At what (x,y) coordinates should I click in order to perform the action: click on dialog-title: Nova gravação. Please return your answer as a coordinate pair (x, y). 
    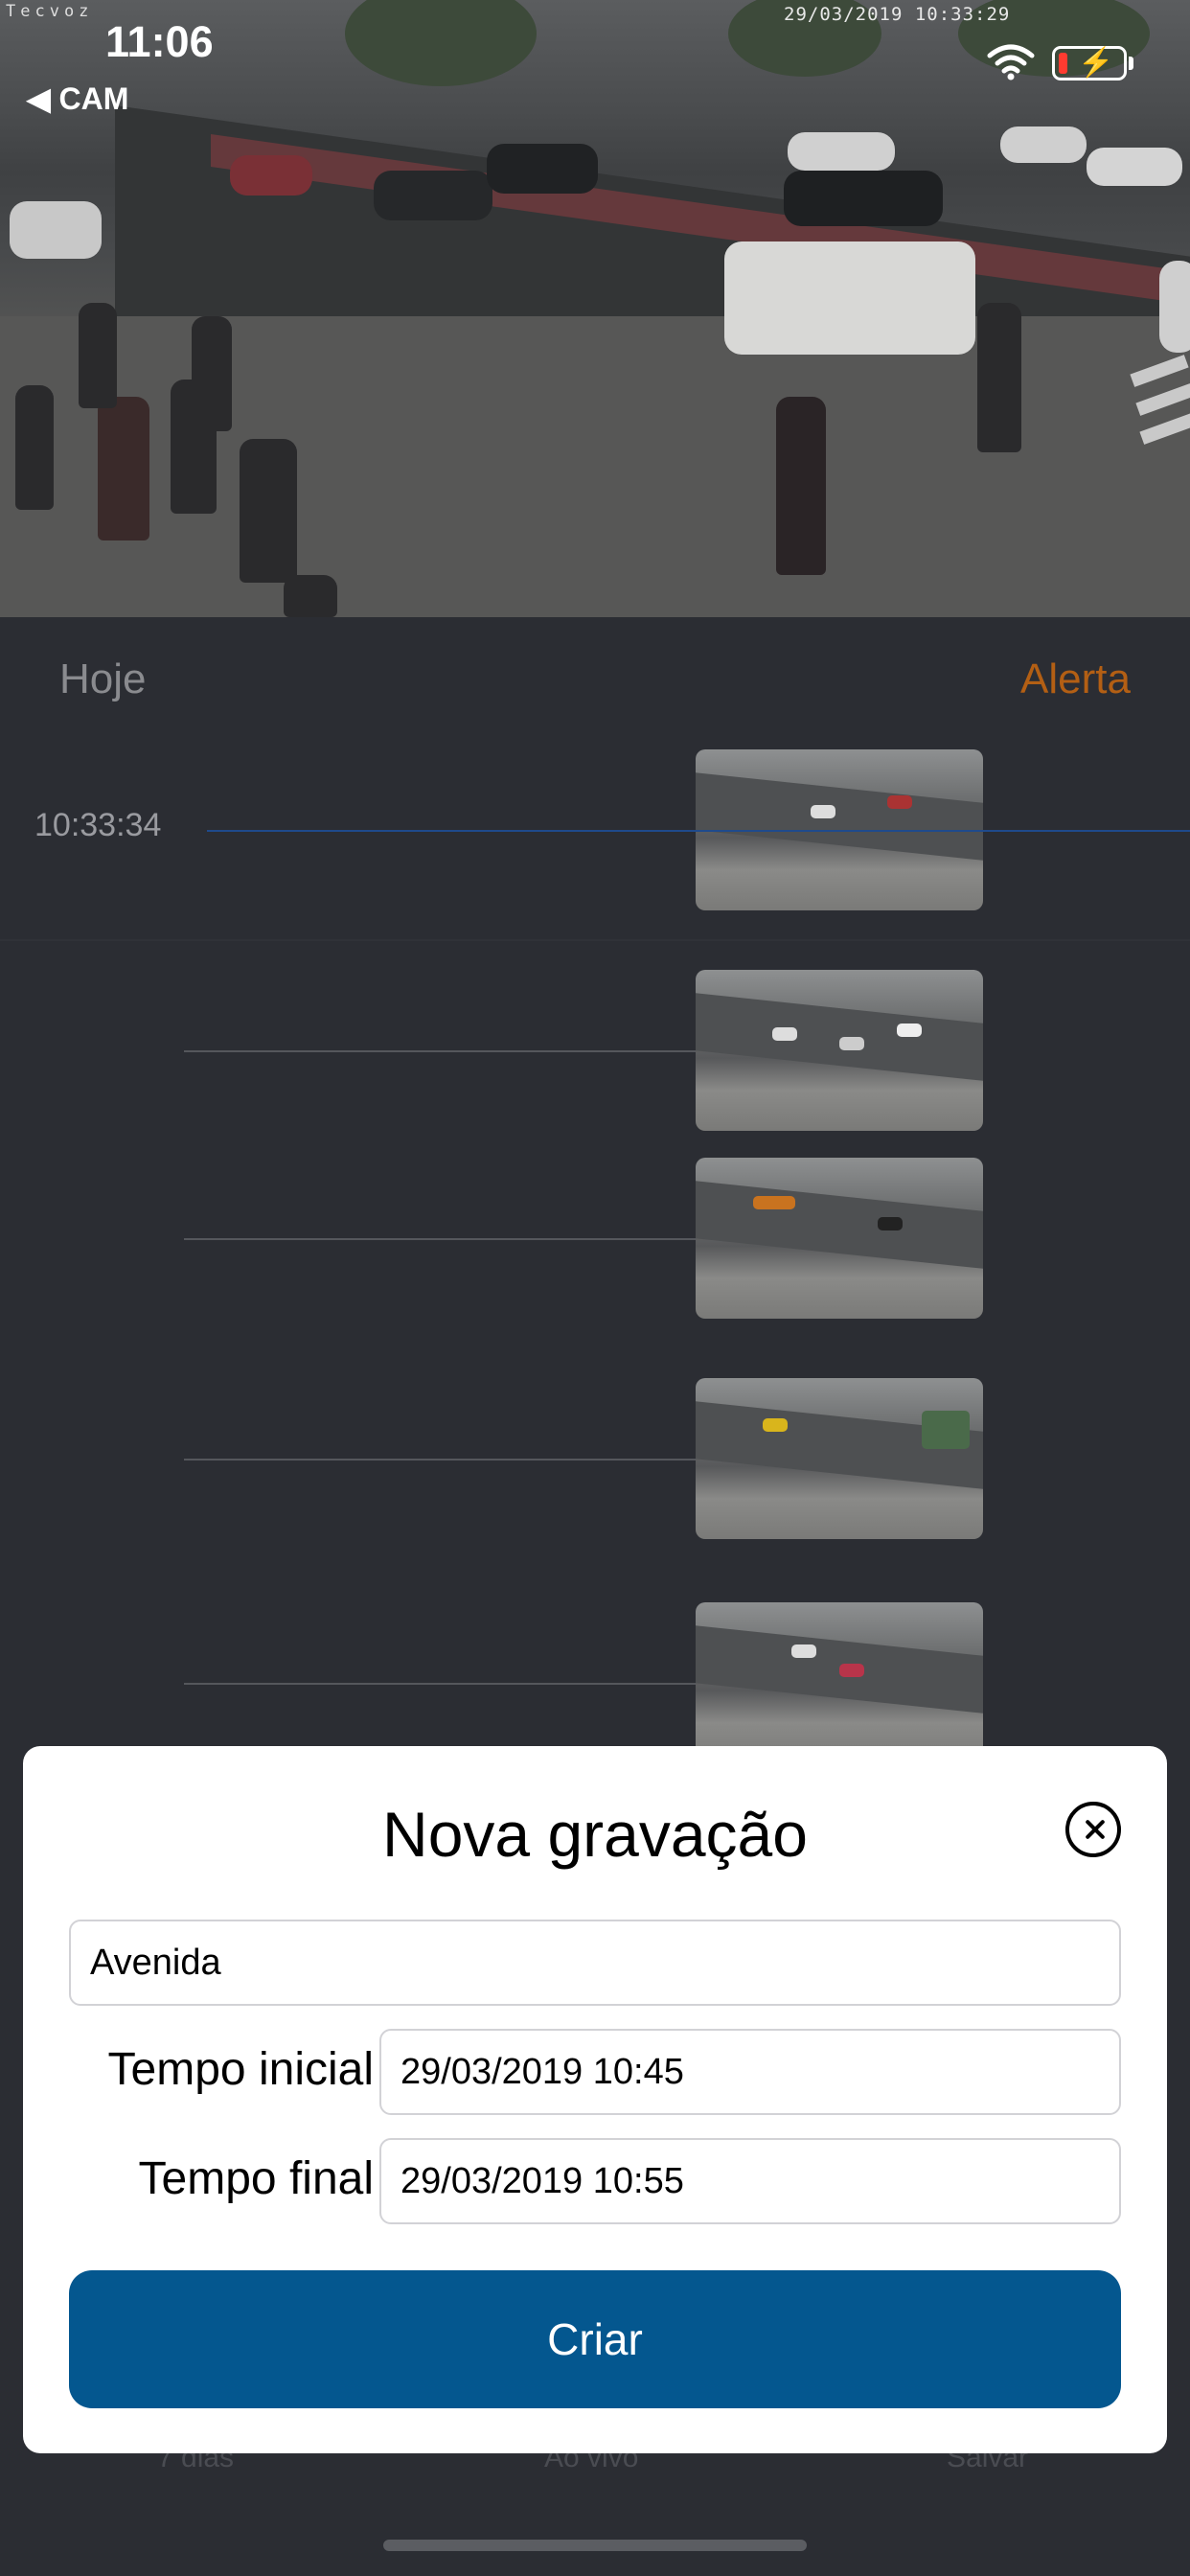
    Looking at the image, I should click on (595, 1834).